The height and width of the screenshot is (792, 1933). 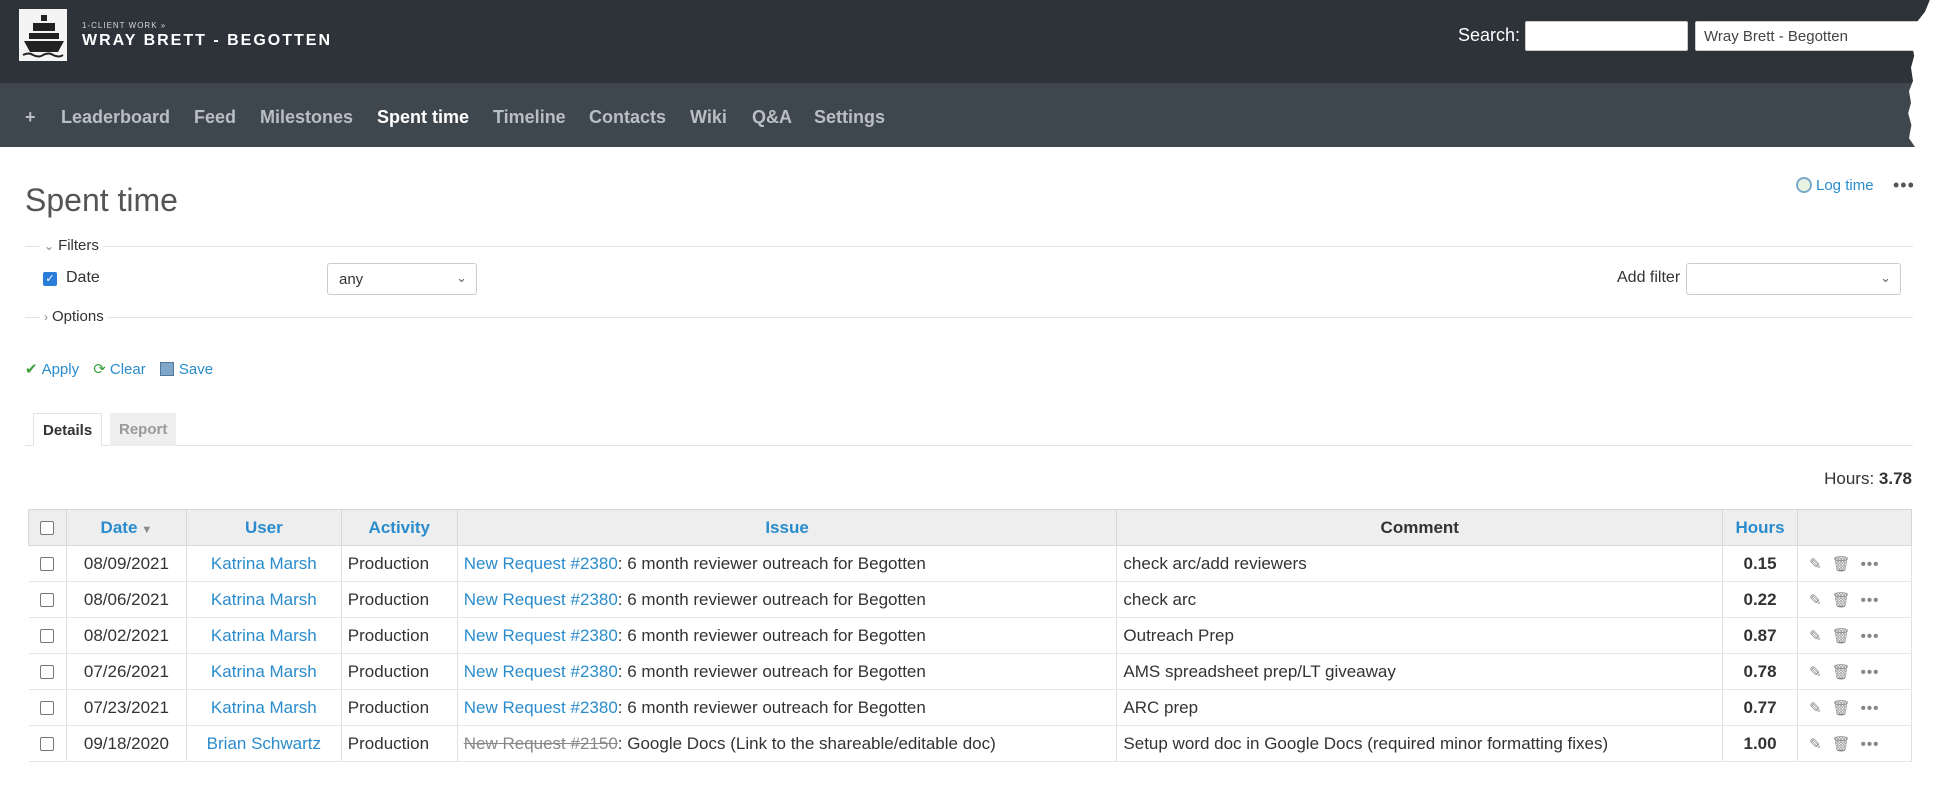 What do you see at coordinates (126, 527) in the screenshot?
I see `column-date: Date ▼` at bounding box center [126, 527].